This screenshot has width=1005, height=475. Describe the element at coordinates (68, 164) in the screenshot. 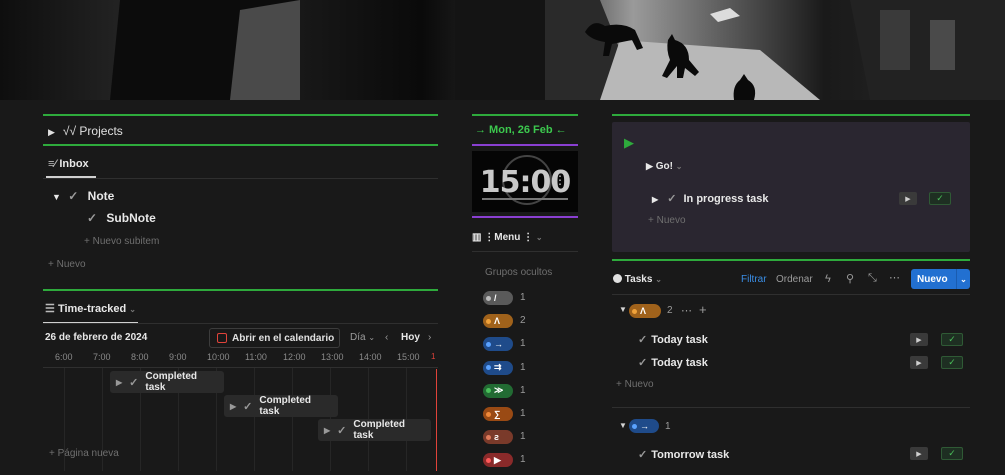

I see `tab-inbox: ≡⁄ Inbox` at that location.